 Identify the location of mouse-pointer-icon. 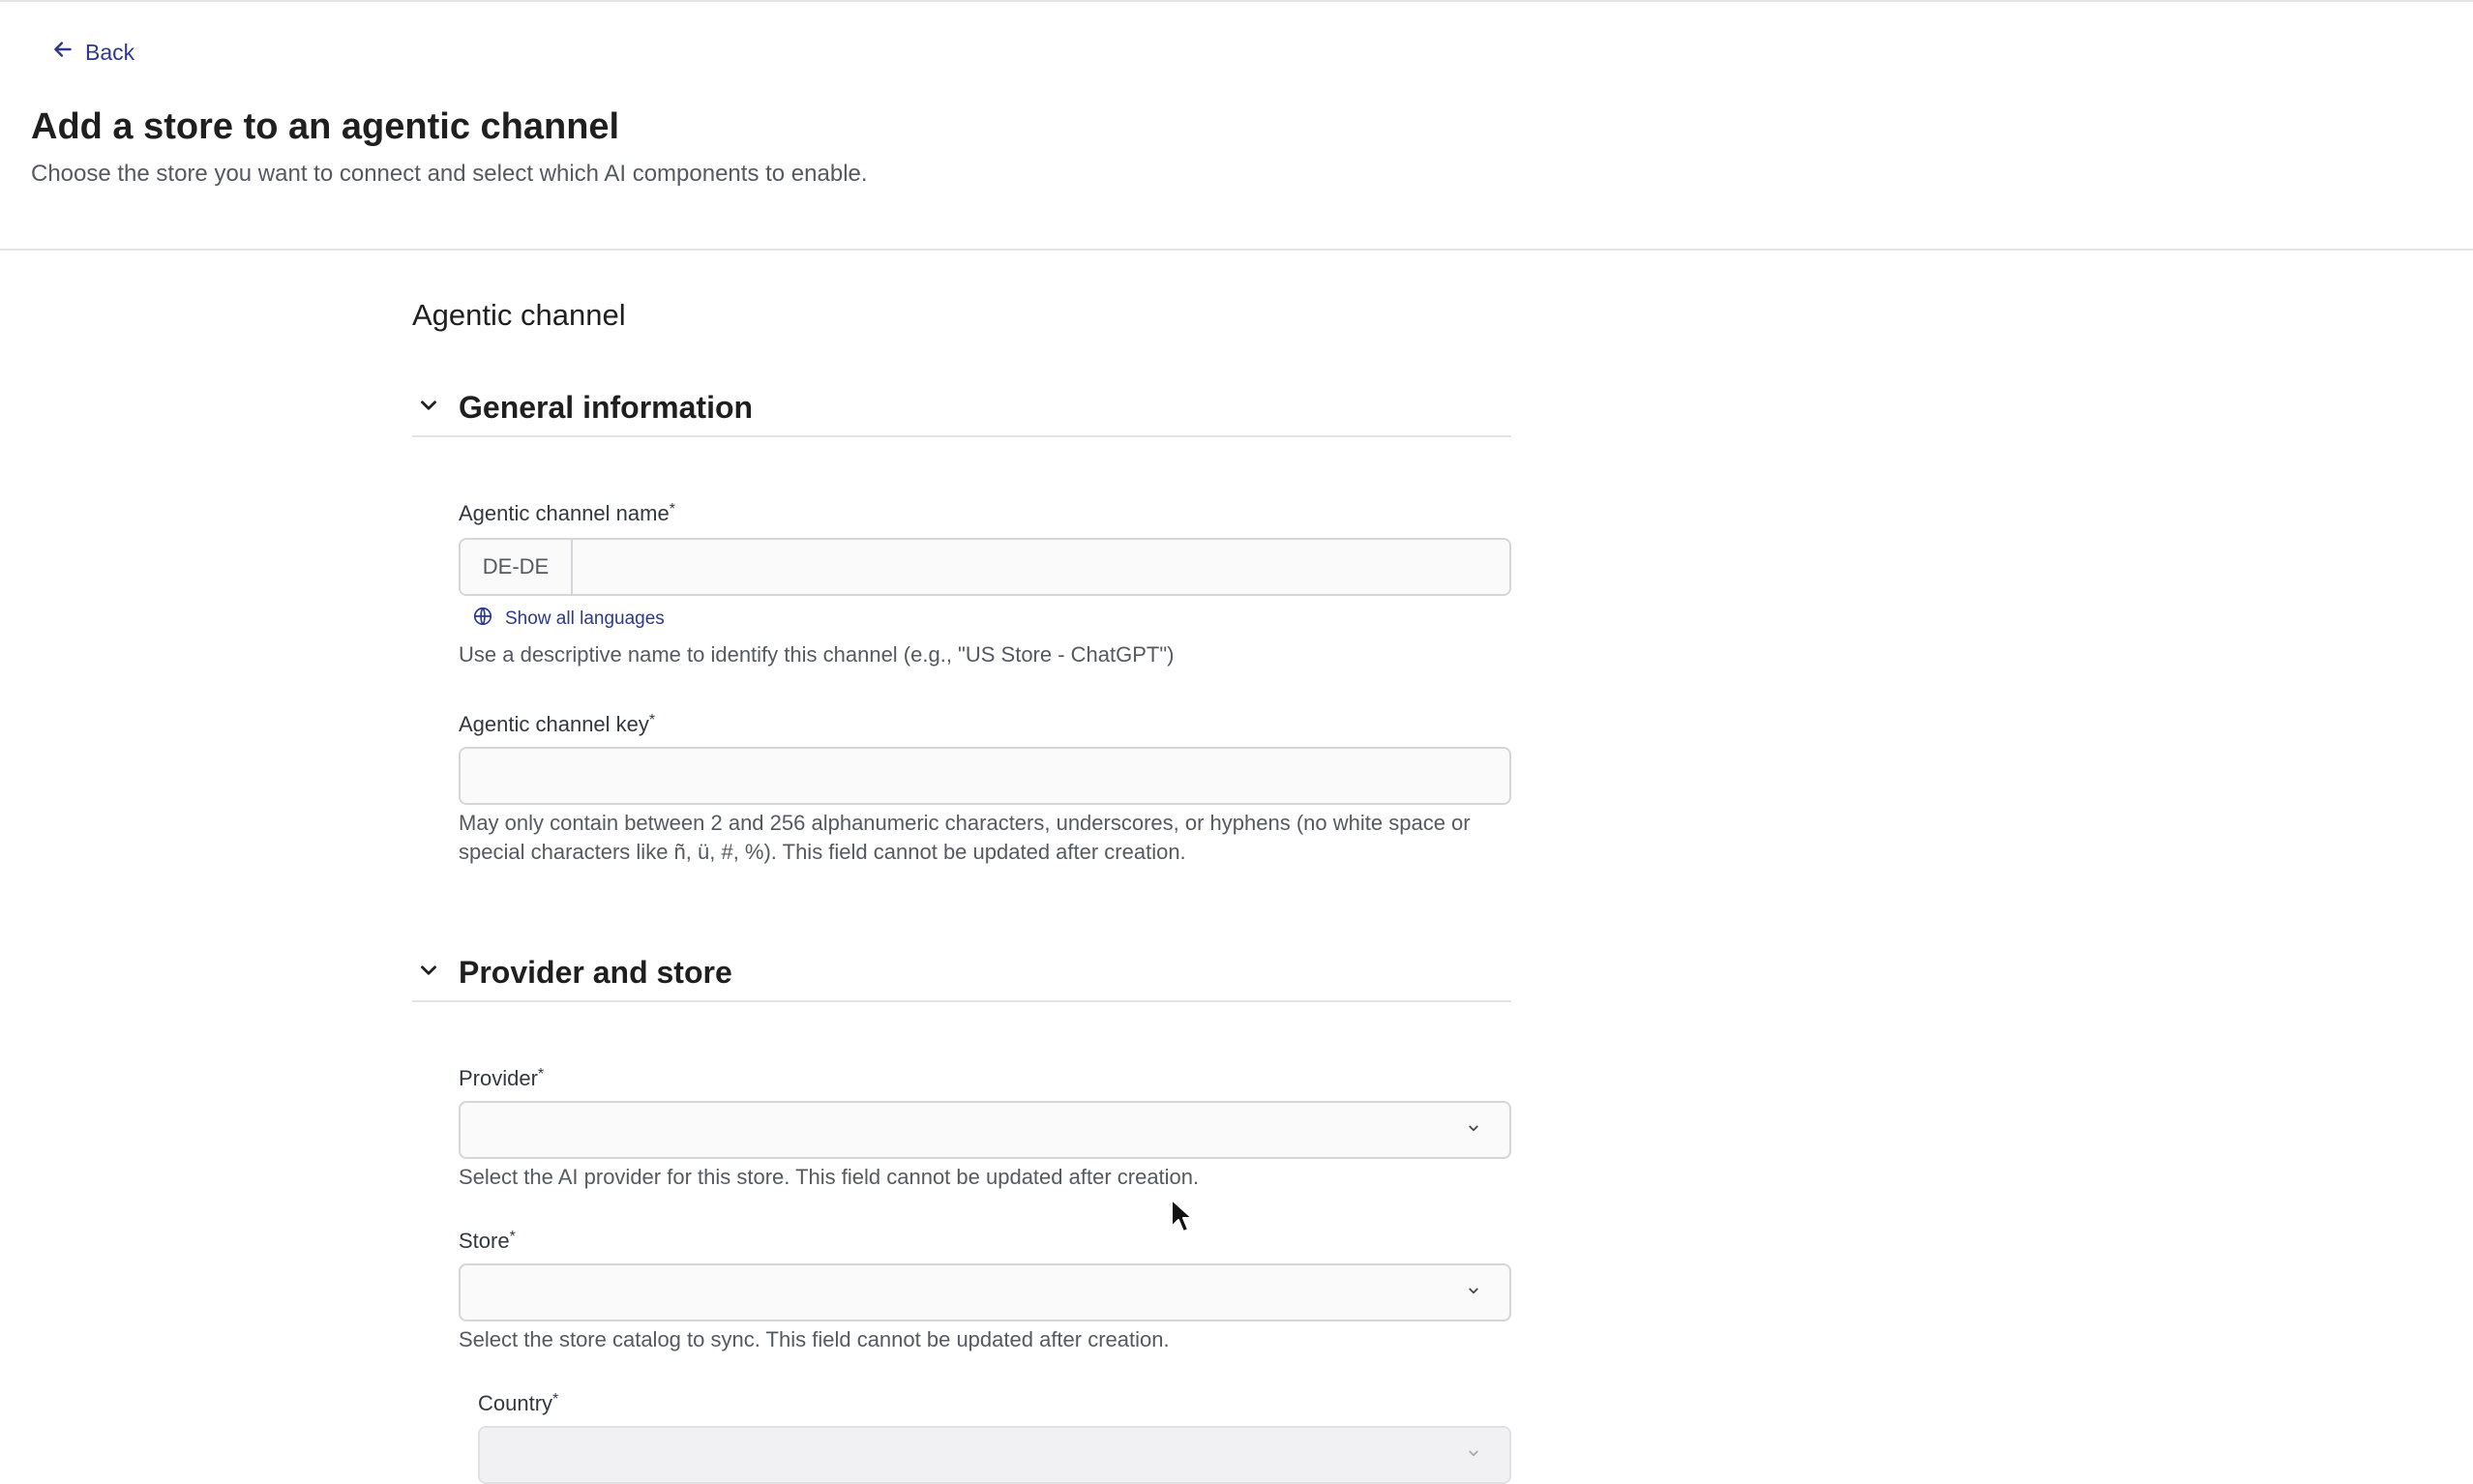
(1181, 1217).